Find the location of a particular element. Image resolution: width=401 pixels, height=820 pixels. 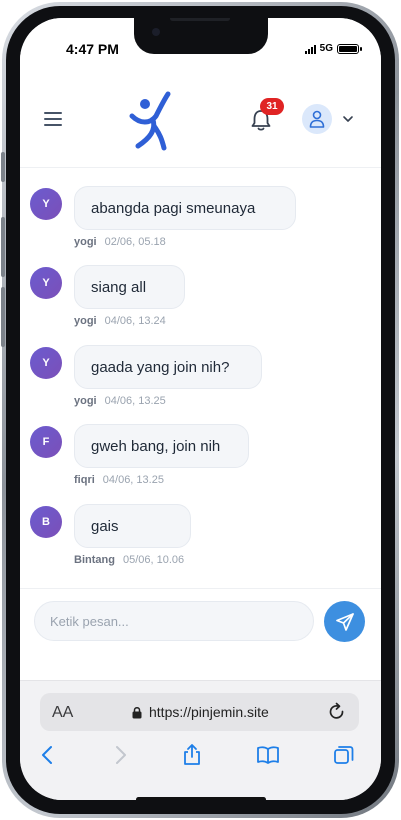

signal-icon is located at coordinates (310, 49).